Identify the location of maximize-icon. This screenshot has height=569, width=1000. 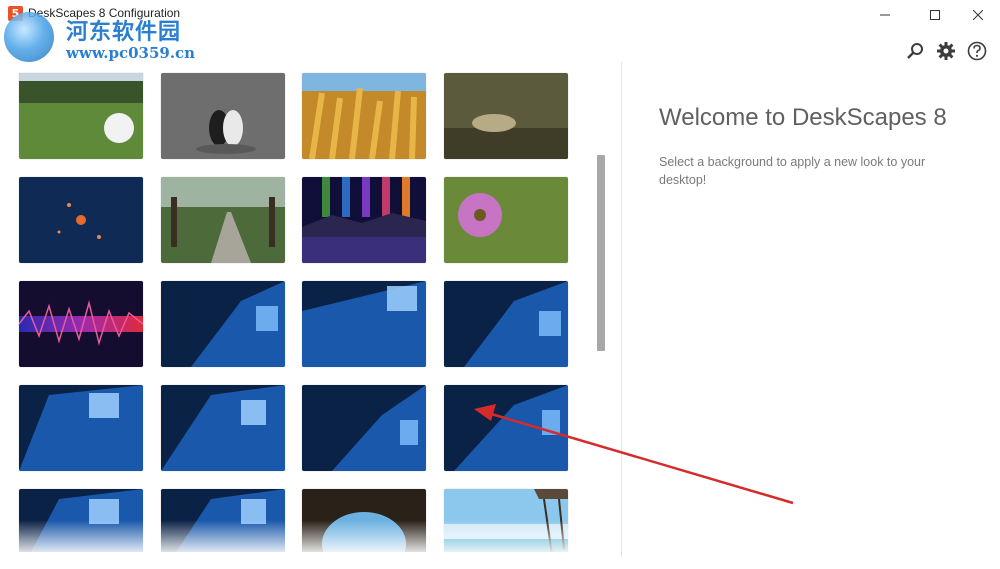
(935, 15).